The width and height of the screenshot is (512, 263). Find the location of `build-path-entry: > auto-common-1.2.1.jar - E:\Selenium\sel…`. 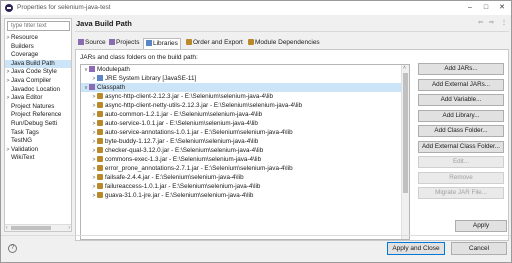

build-path-entry: > auto-common-1.2.1.jar - E:\Selenium\sel… is located at coordinates (245, 114).